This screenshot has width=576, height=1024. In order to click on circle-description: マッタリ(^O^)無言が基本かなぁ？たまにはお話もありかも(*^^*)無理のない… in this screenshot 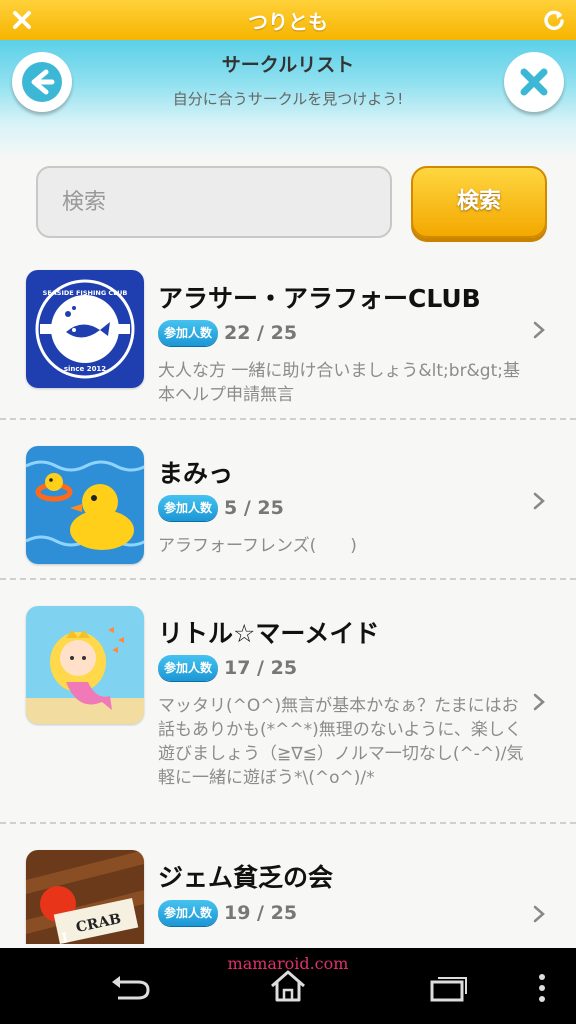, I will do `click(341, 742)`.